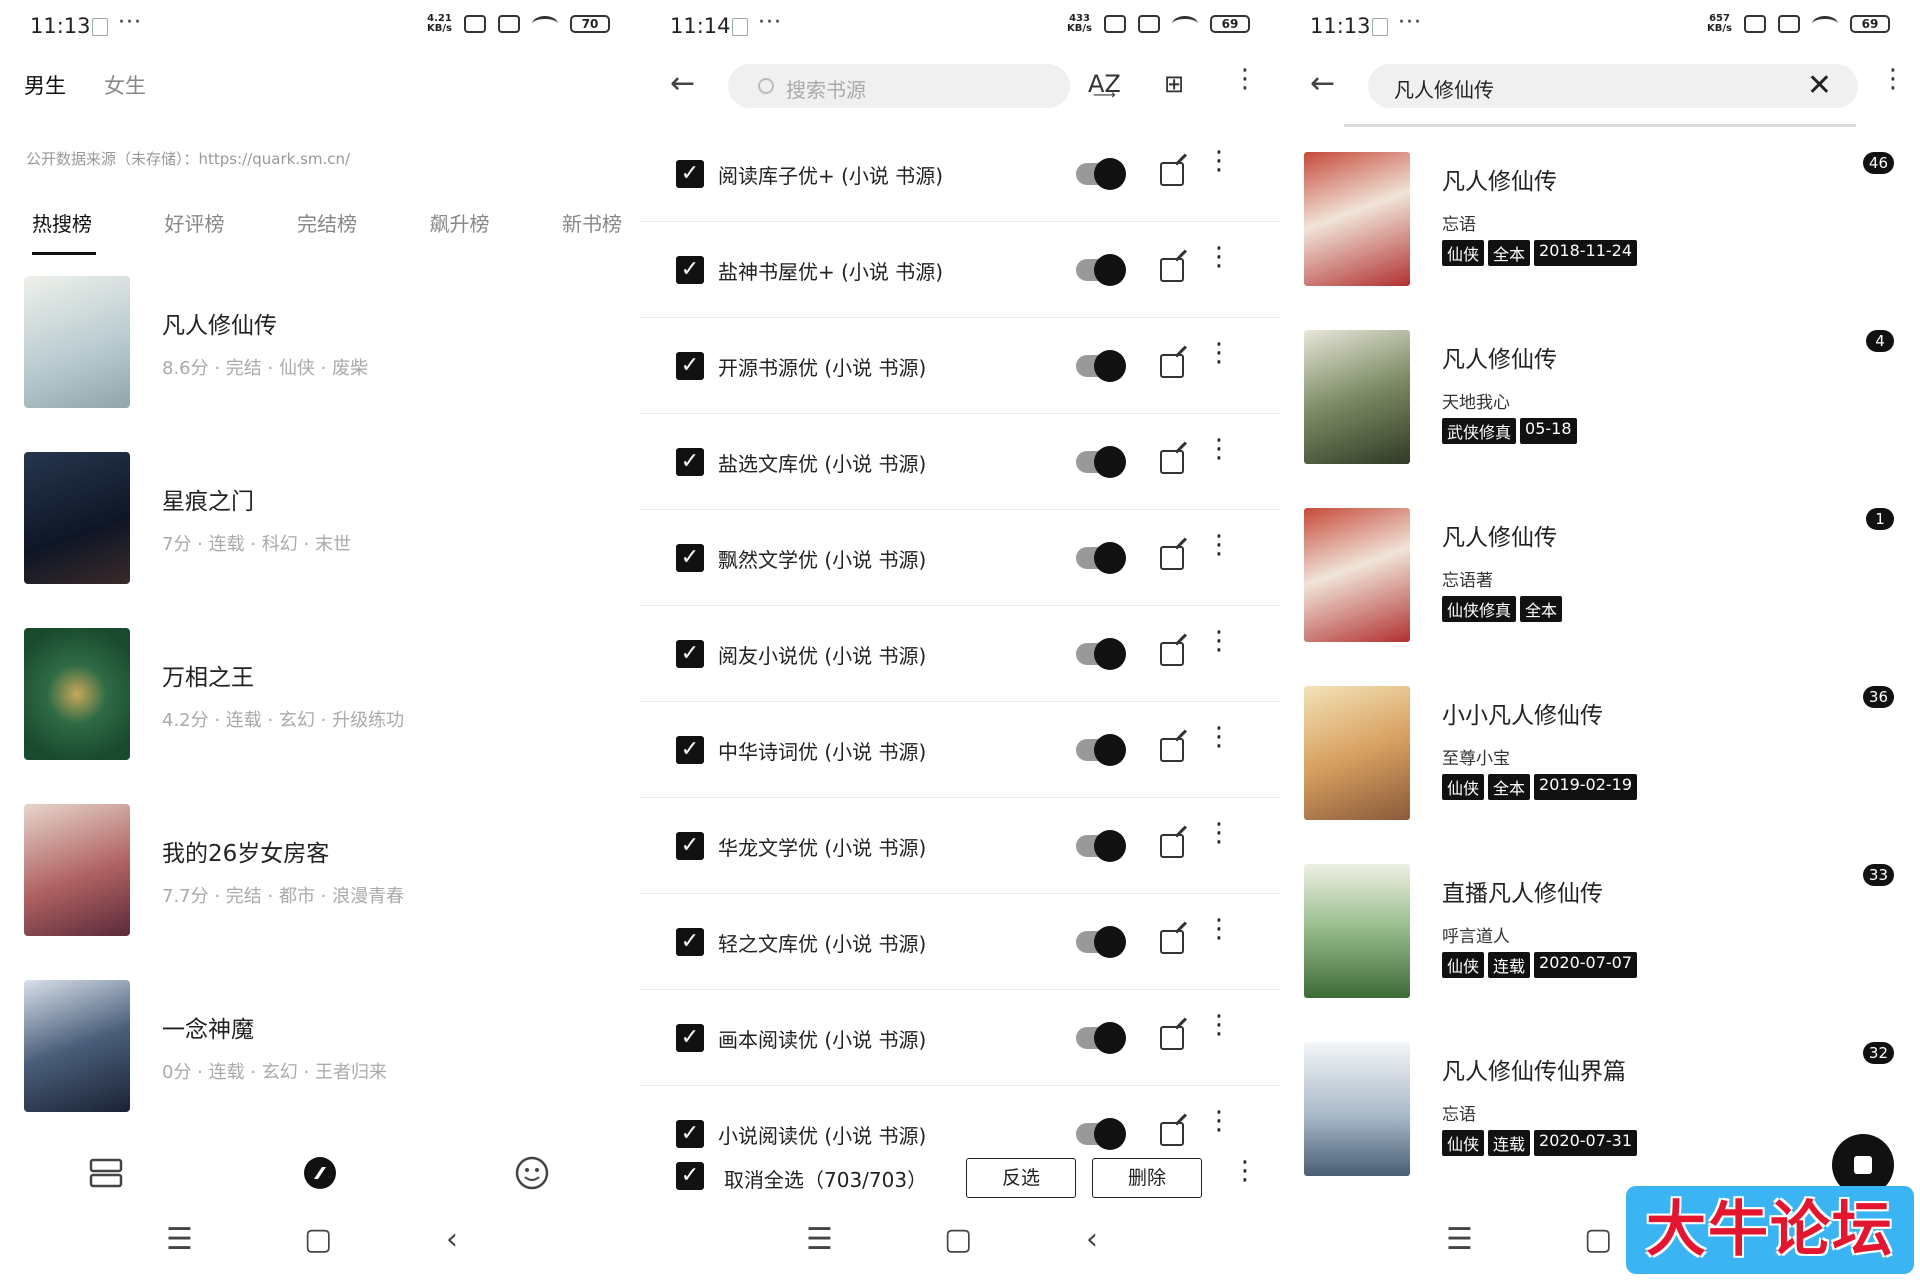 The width and height of the screenshot is (1920, 1280). Describe the element at coordinates (1174, 84) in the screenshot. I see `group-icon: ⊞` at that location.